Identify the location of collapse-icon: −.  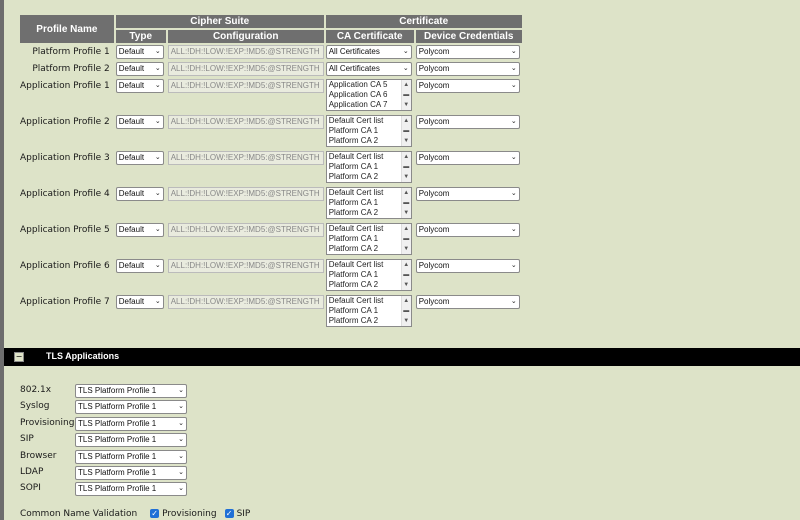
(19, 357).